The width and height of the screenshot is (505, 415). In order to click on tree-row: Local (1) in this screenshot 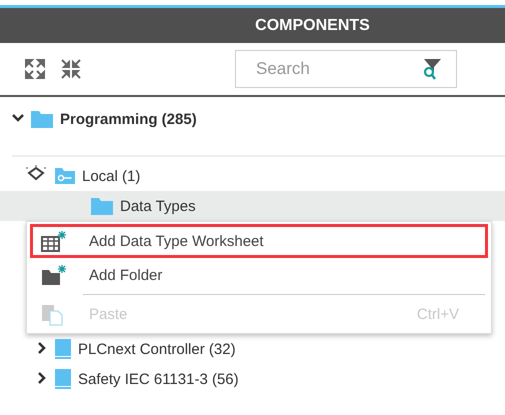, I will do `click(252, 176)`.